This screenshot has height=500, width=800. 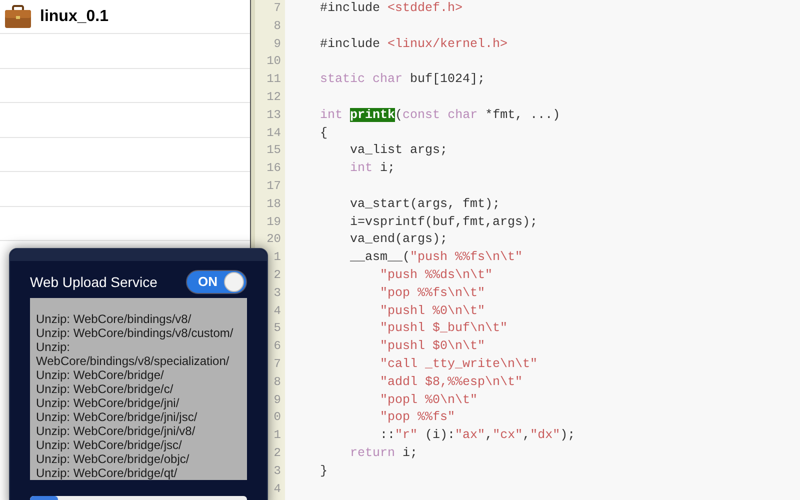 What do you see at coordinates (276, 417) in the screenshot?
I see `line-number: 0` at bounding box center [276, 417].